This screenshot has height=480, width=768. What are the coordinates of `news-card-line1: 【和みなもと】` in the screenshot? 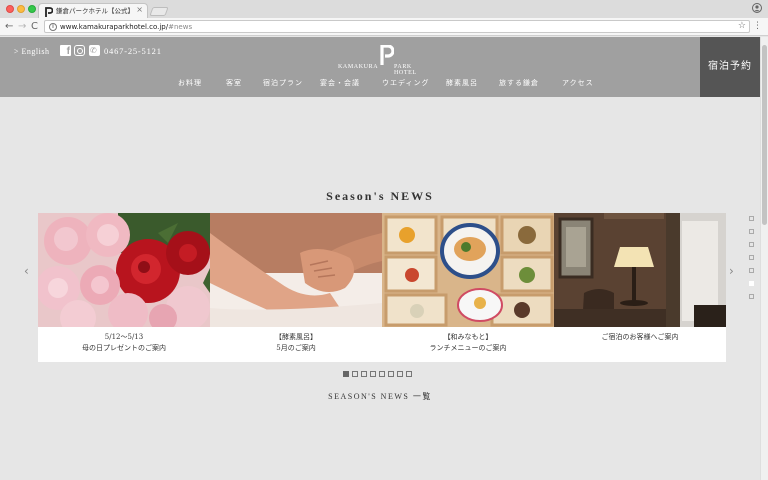 It's located at (468, 337).